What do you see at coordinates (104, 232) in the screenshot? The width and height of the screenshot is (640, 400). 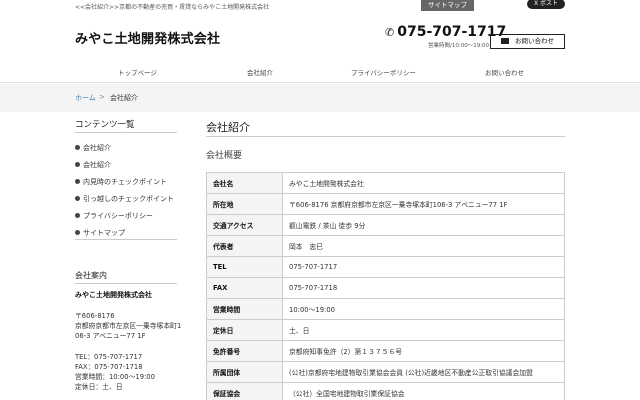 I see `sidebar-item-label: サイトマップ` at bounding box center [104, 232].